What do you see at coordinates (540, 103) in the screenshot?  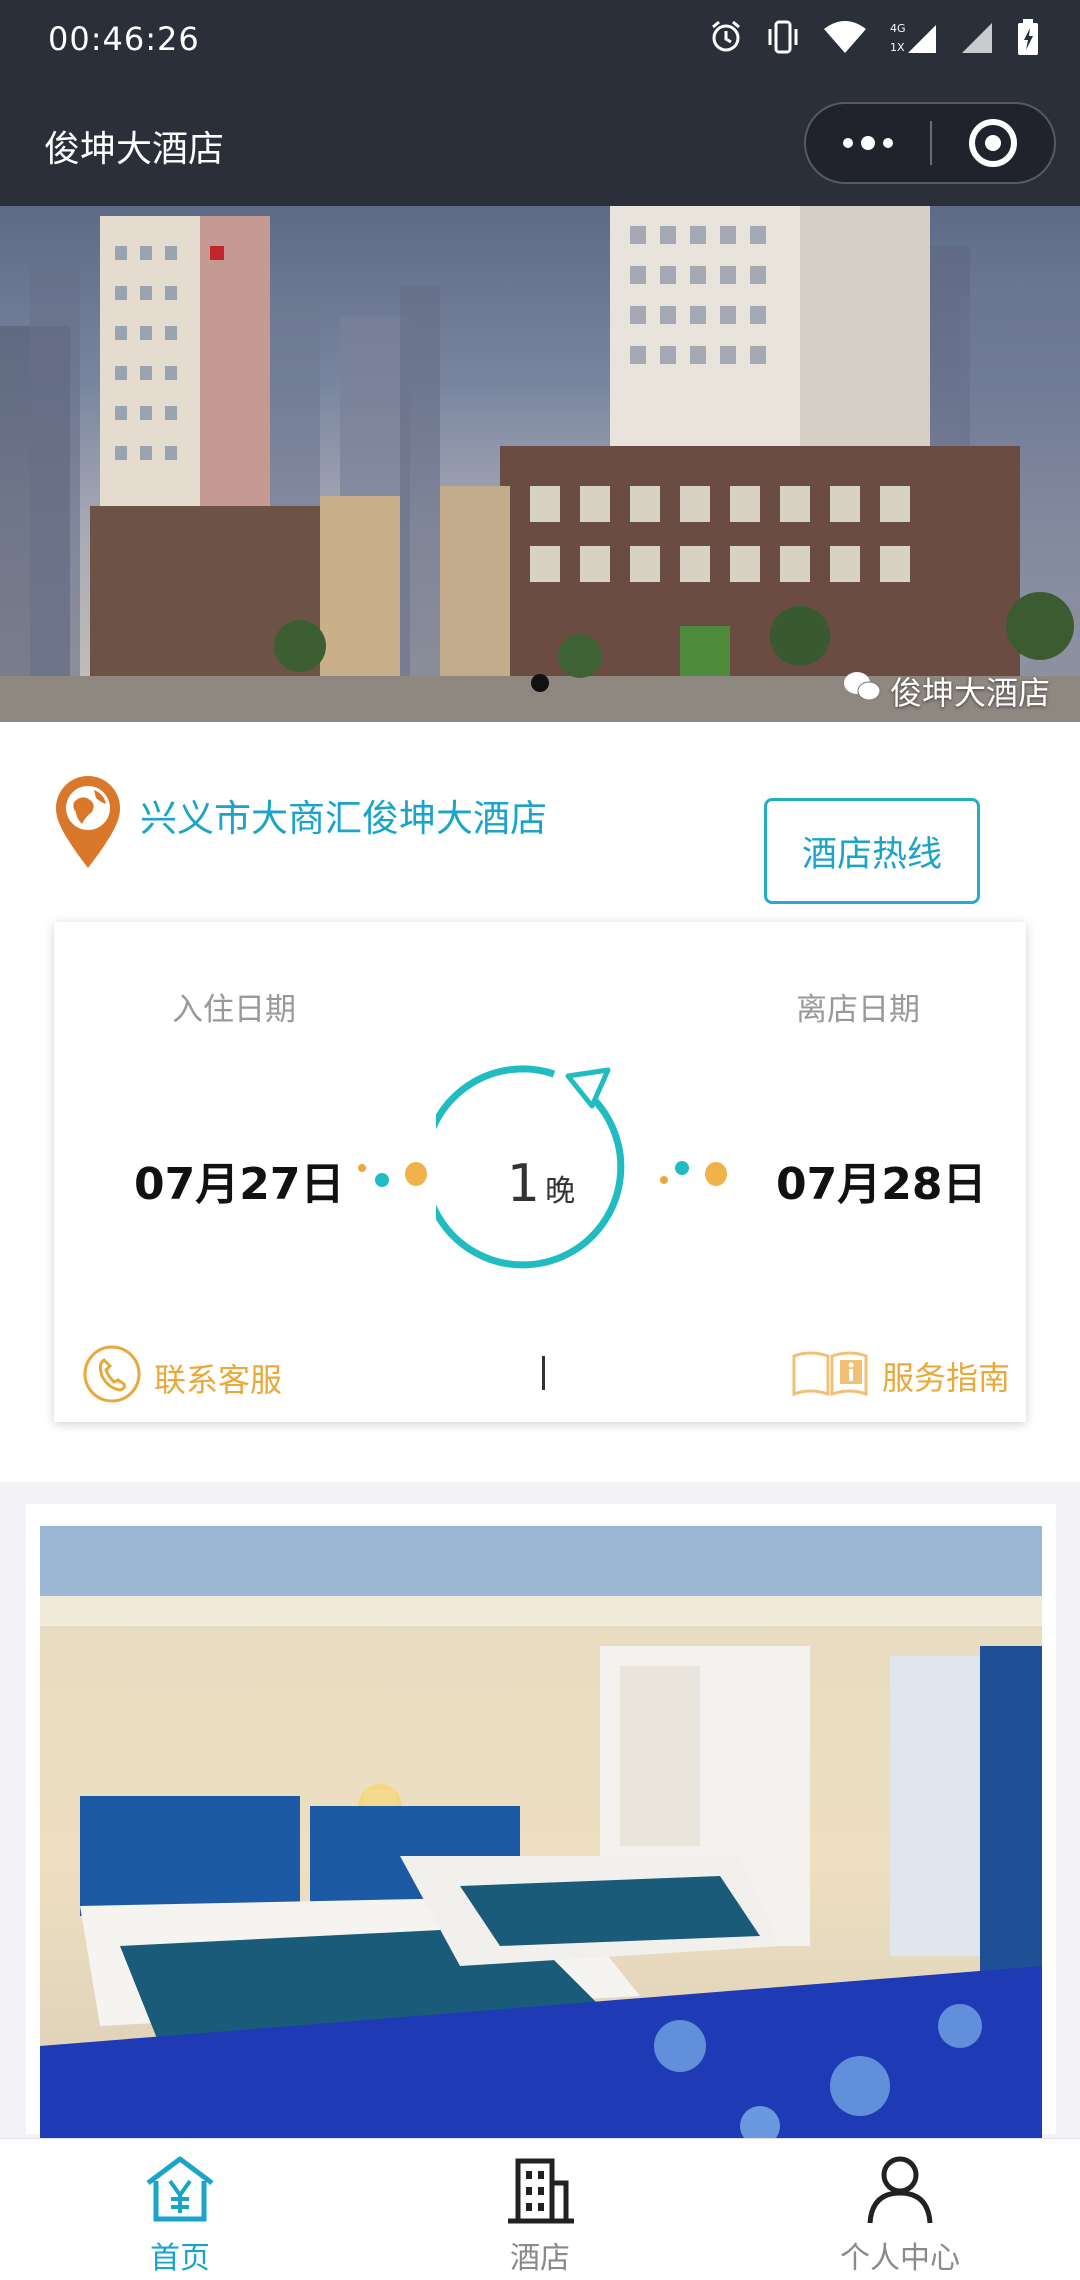 I see `top-bar: 00:46:26 4G 1X 俊坤大酒店` at bounding box center [540, 103].